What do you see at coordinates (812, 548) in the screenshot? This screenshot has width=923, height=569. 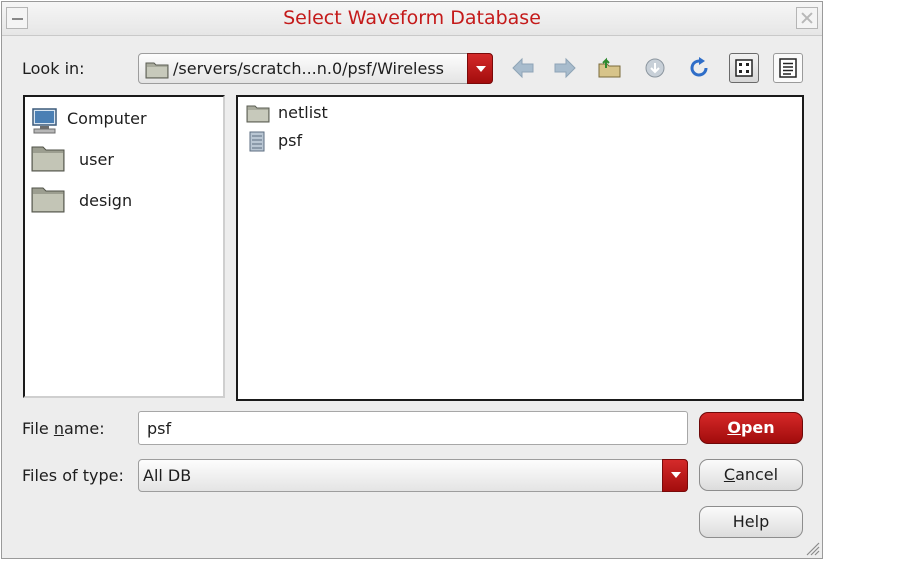 I see `resize-grip-icon` at bounding box center [812, 548].